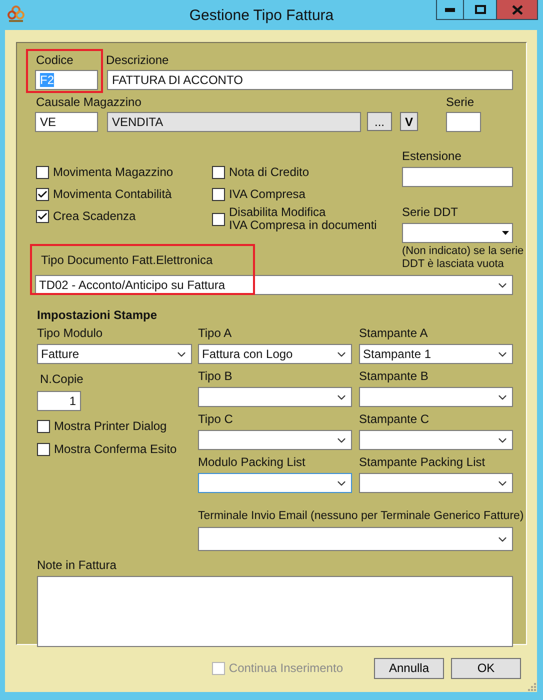 This screenshot has height=700, width=543. I want to click on dropdown: Fatture, so click(114, 354).